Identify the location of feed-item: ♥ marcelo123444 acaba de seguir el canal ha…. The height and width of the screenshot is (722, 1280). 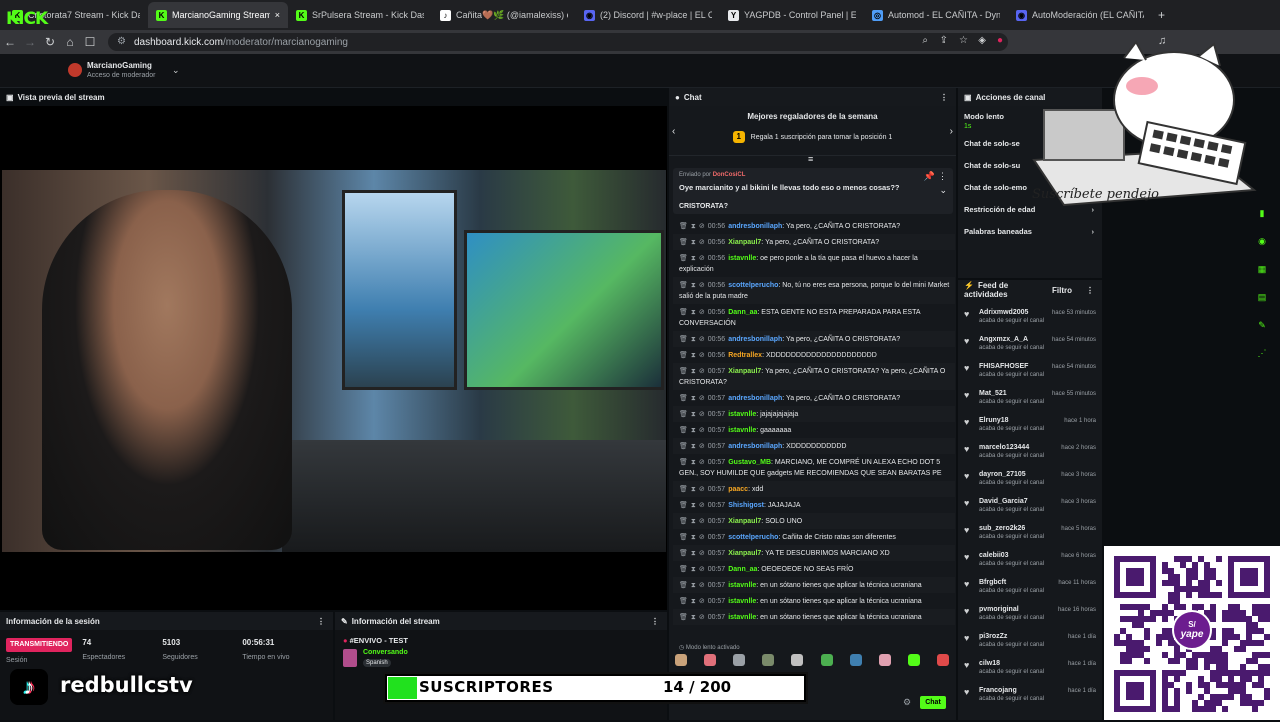
(1030, 452).